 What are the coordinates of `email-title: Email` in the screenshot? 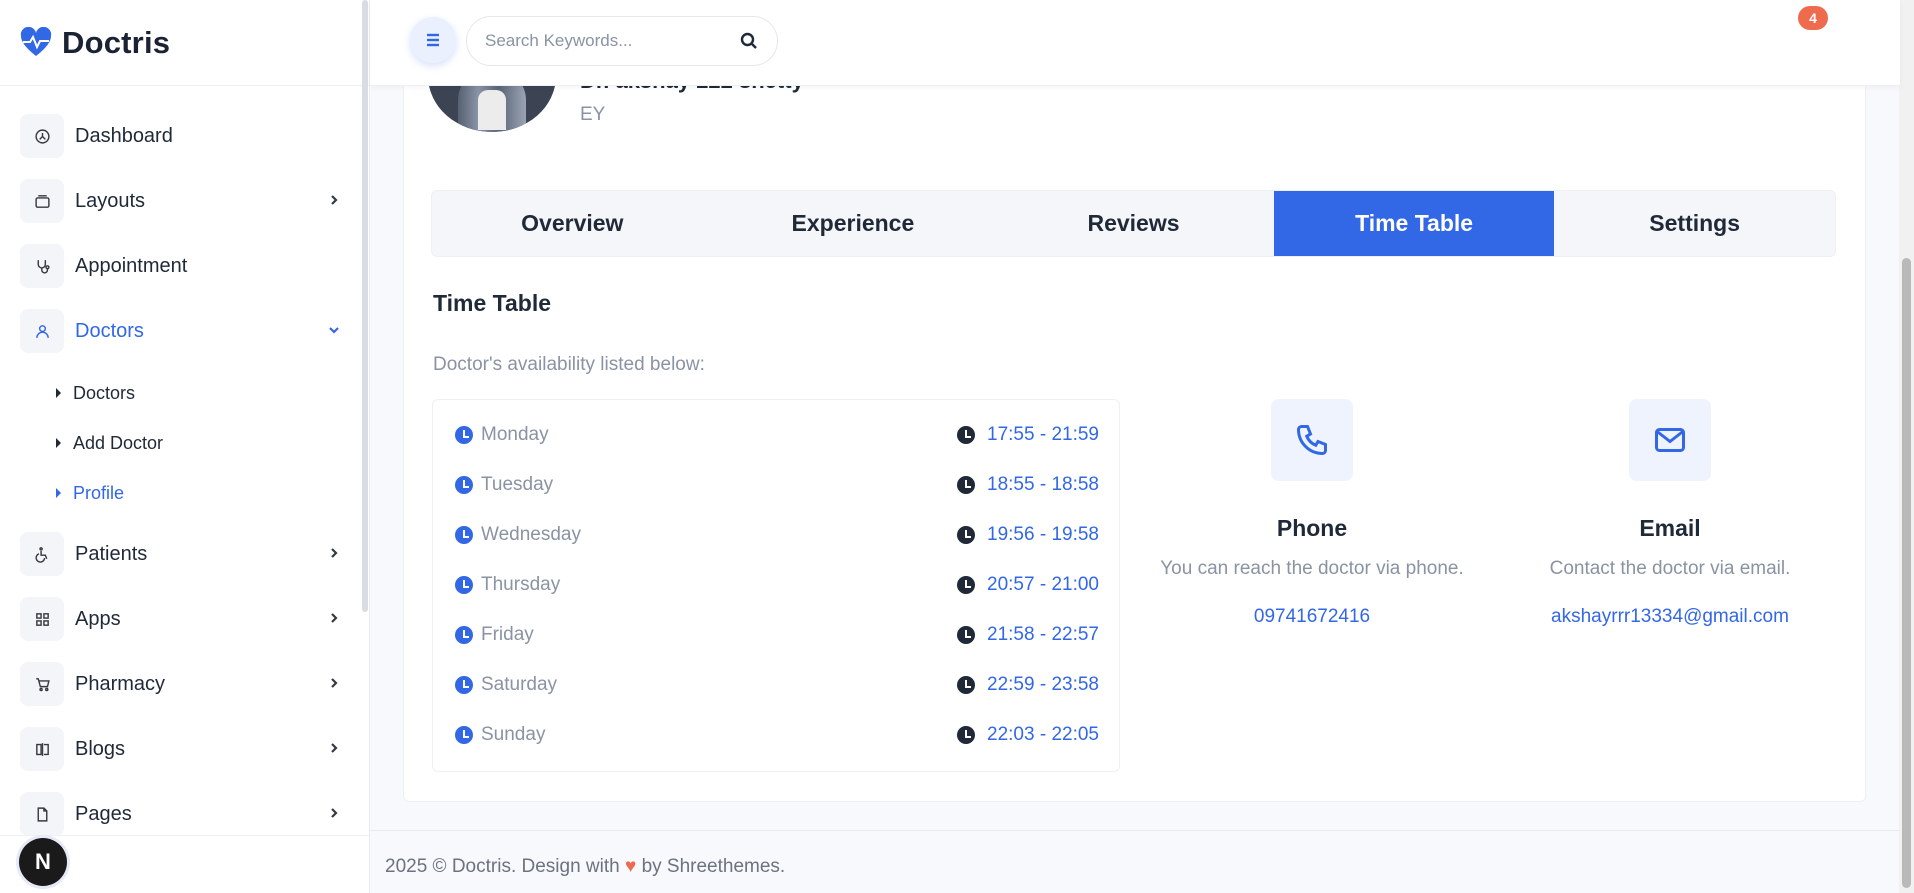 It's located at (1670, 528).